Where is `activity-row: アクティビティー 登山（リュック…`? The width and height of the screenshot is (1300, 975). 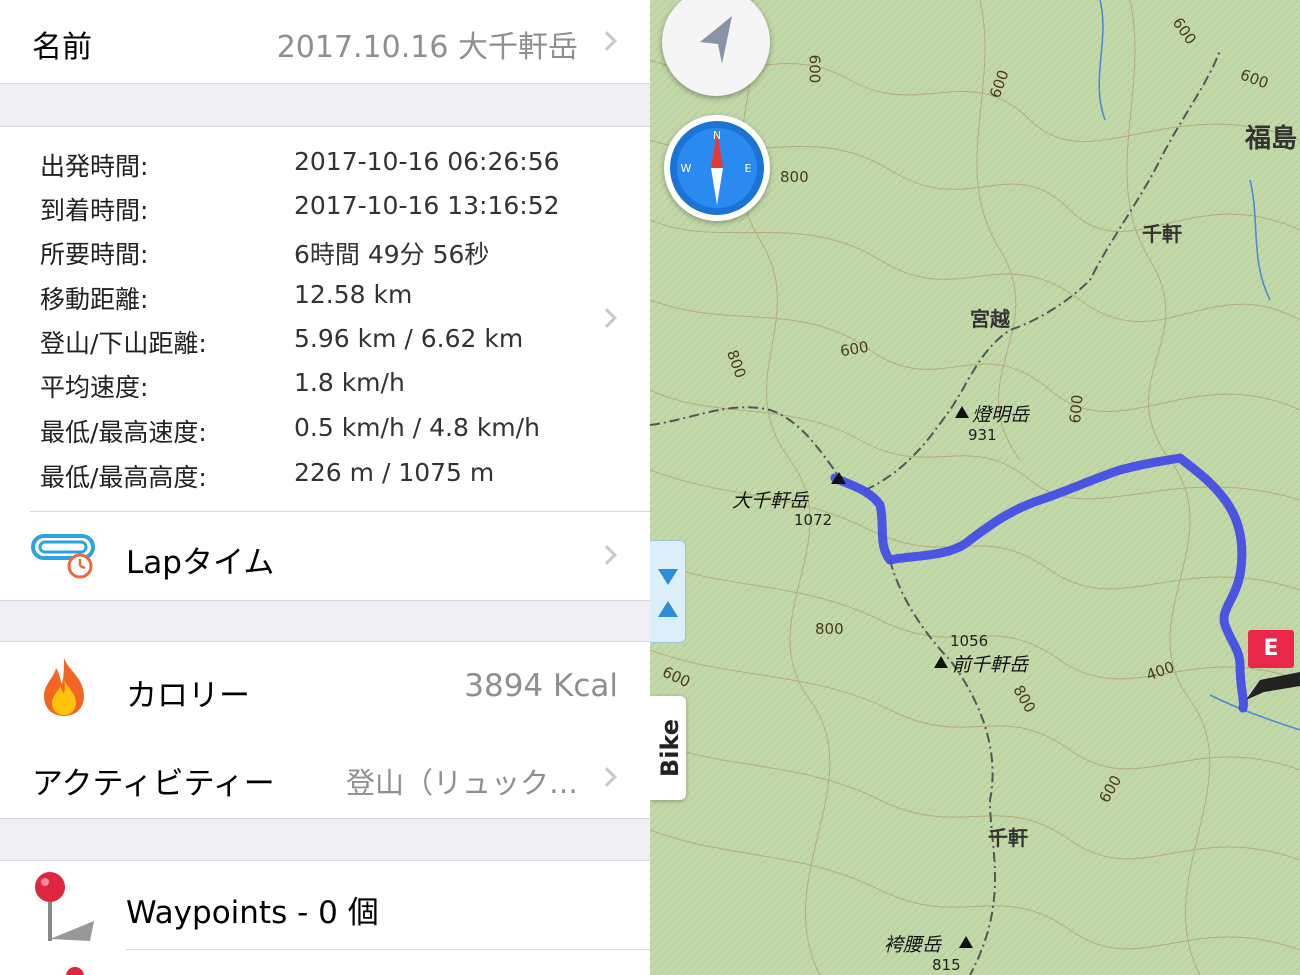
activity-row: アクティビティー 登山（リュック… is located at coordinates (325, 777).